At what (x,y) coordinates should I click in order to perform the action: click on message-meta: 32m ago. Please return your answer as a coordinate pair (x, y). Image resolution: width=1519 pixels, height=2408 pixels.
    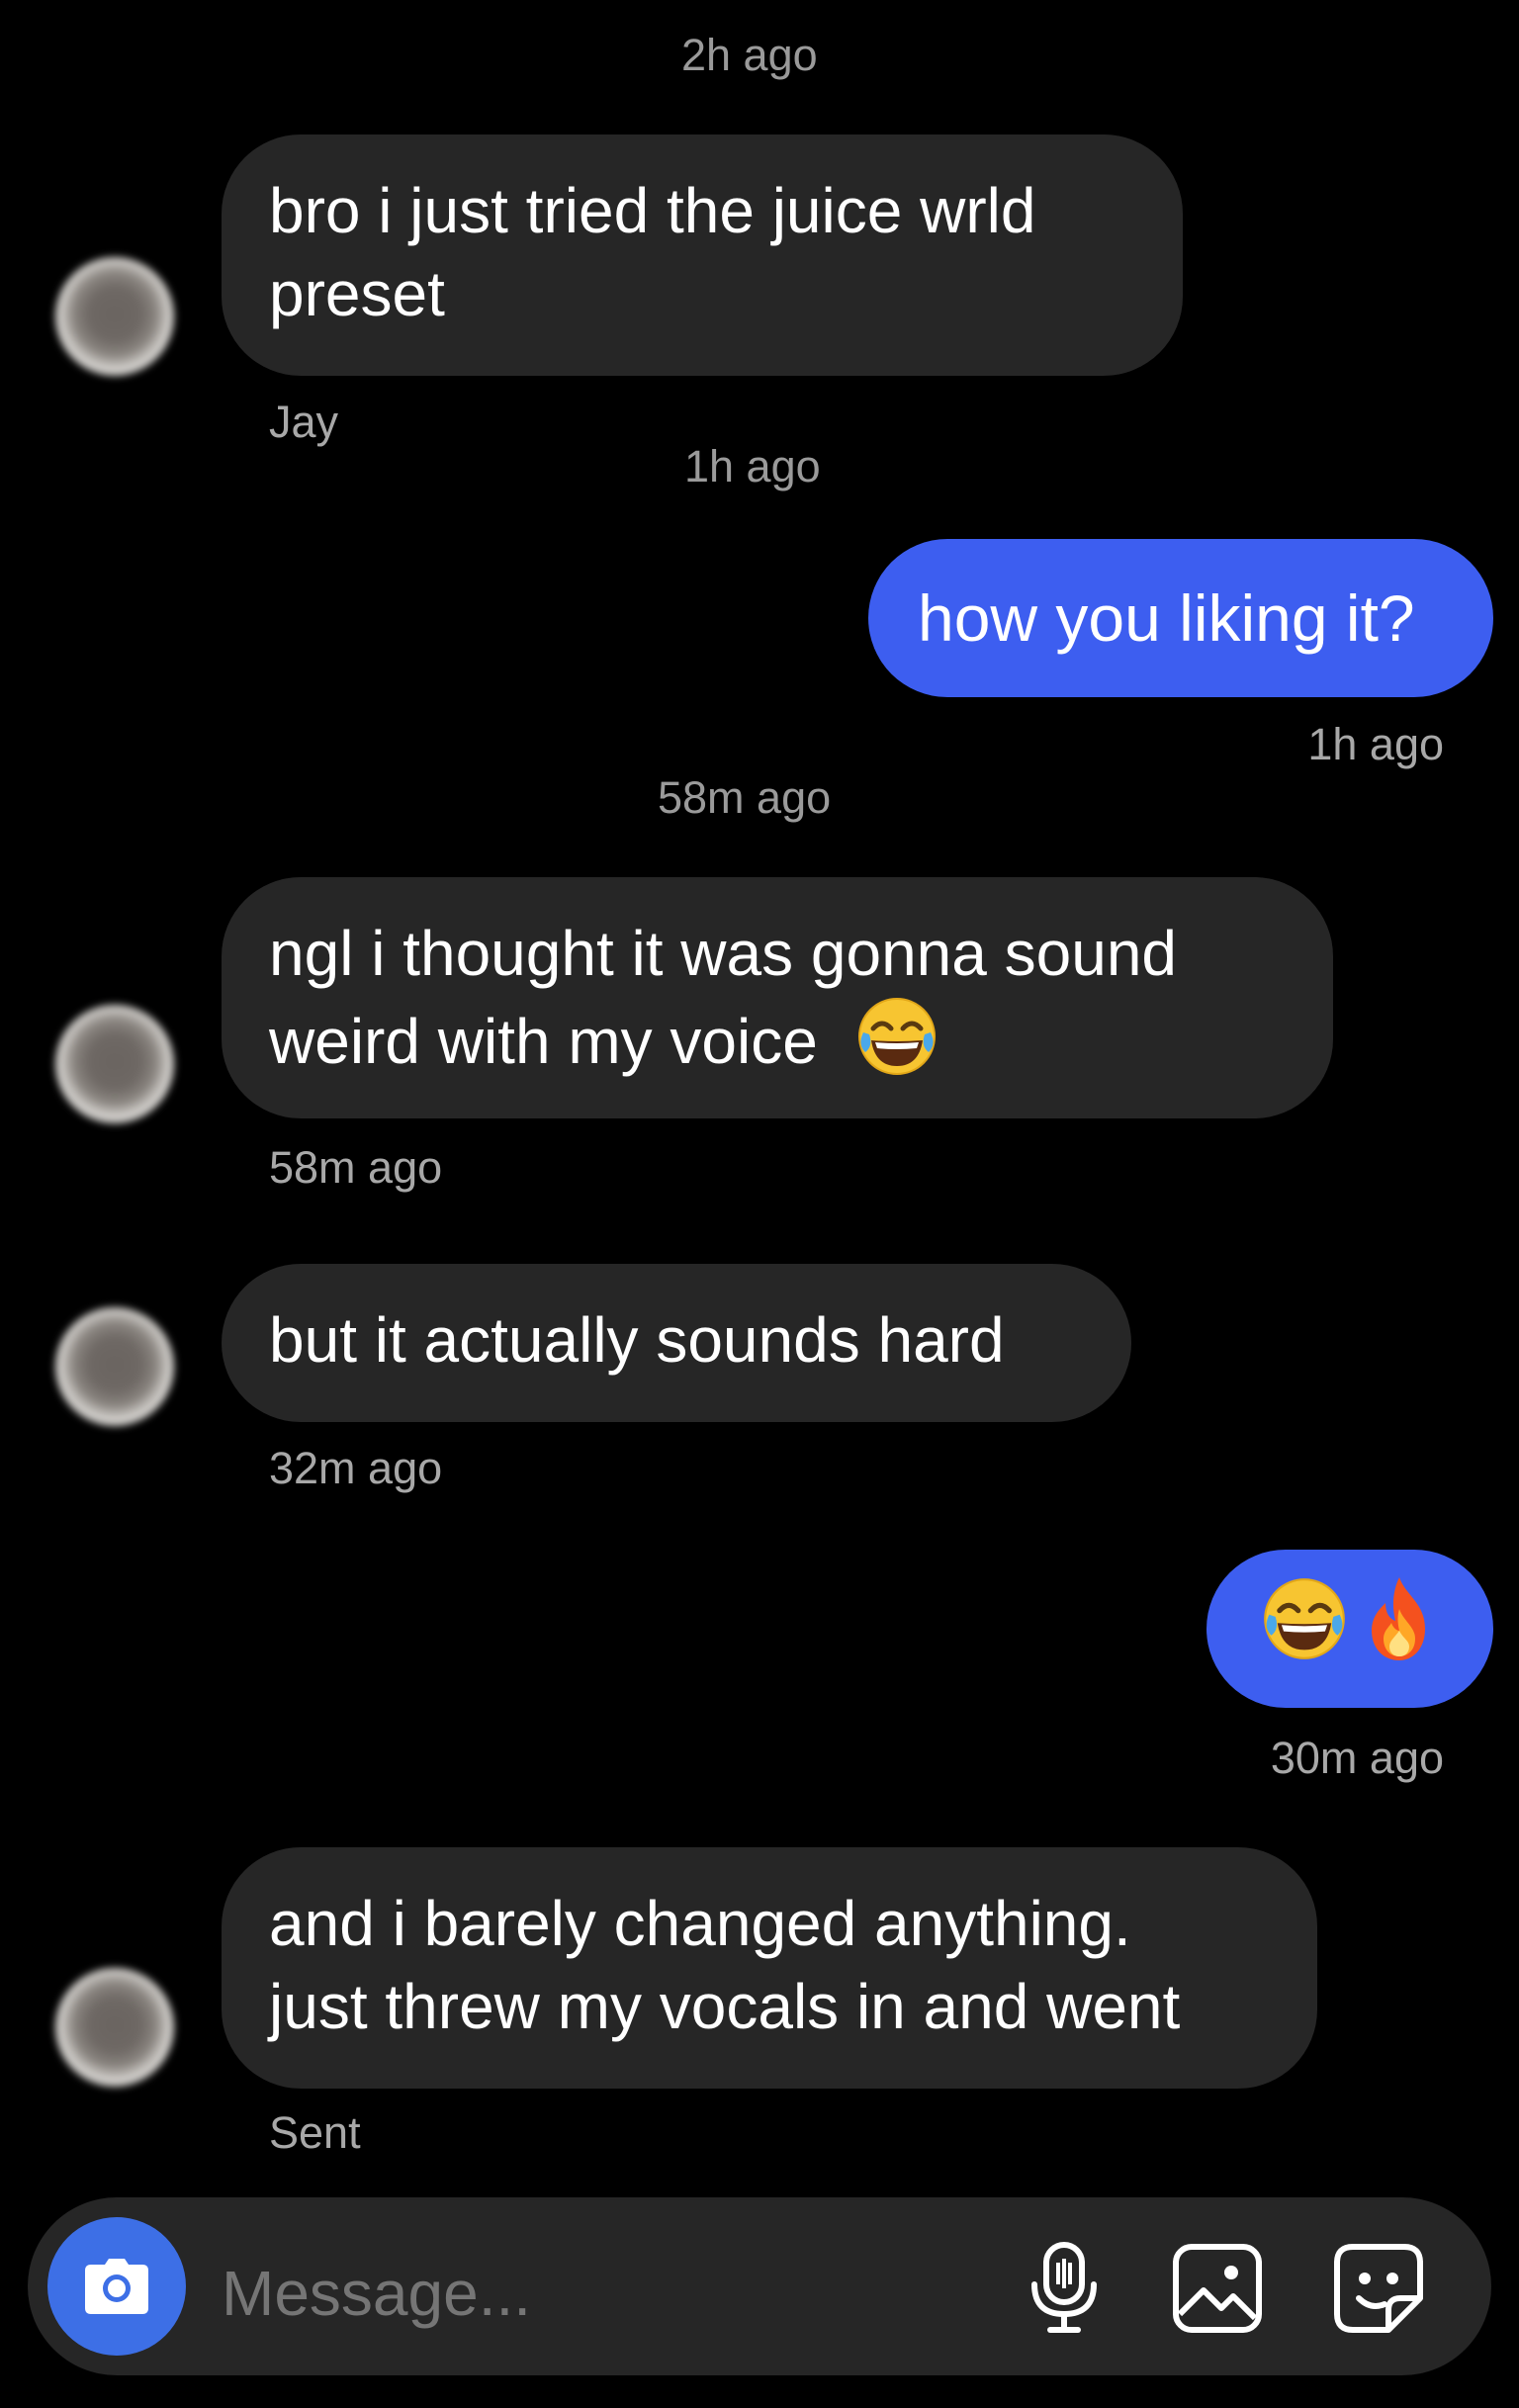
    Looking at the image, I should click on (356, 1468).